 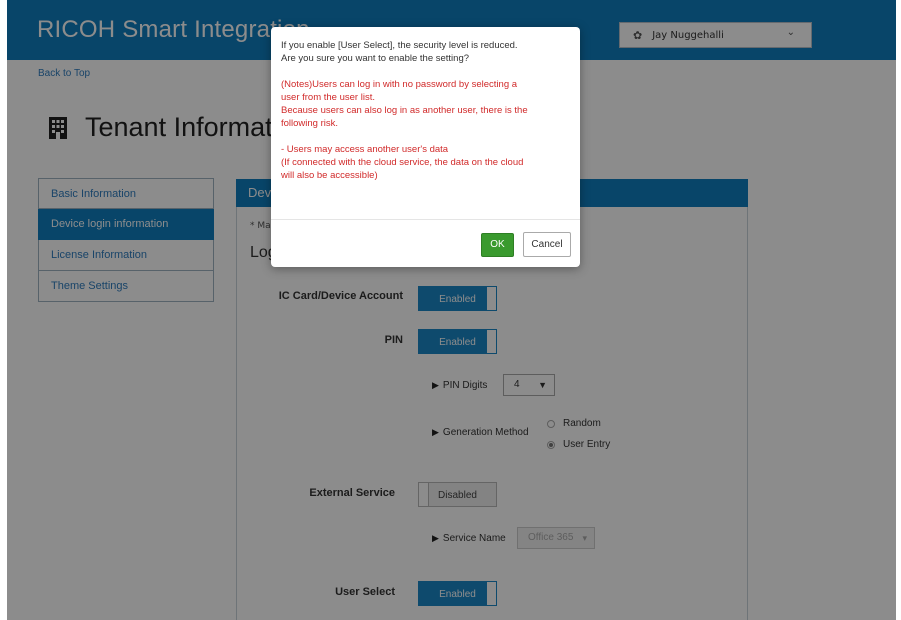 What do you see at coordinates (497, 245) in the screenshot?
I see `ok-button: OK` at bounding box center [497, 245].